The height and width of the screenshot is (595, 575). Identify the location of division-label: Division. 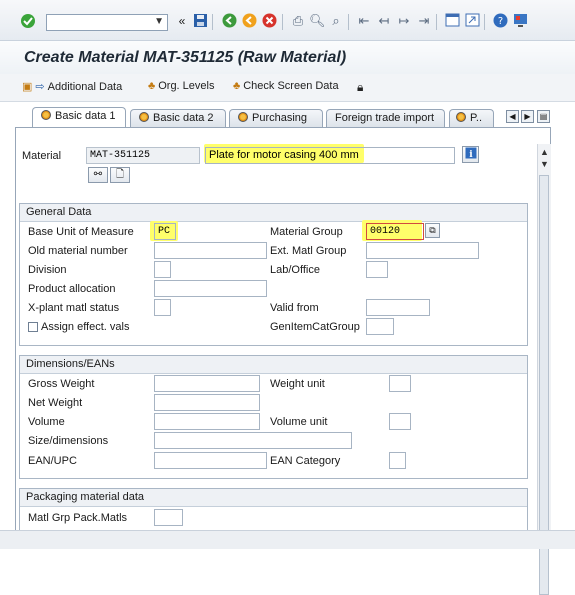
(47, 270).